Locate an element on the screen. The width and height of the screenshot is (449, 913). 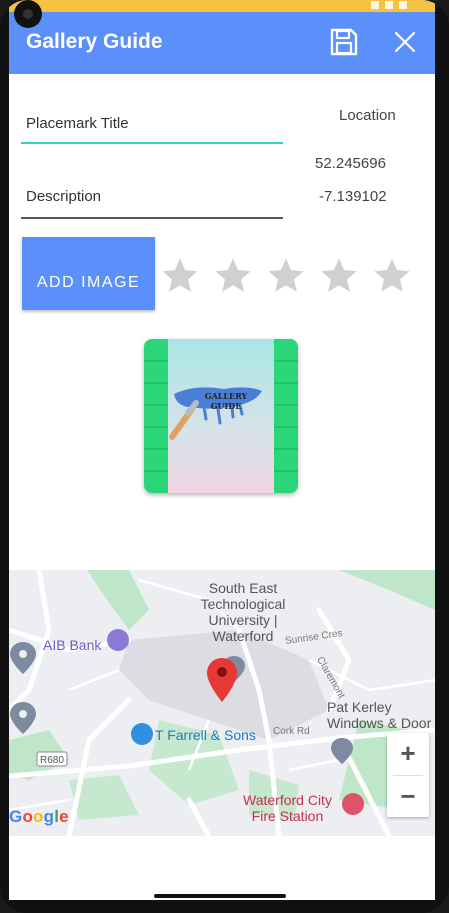
save-button is located at coordinates (344, 42).